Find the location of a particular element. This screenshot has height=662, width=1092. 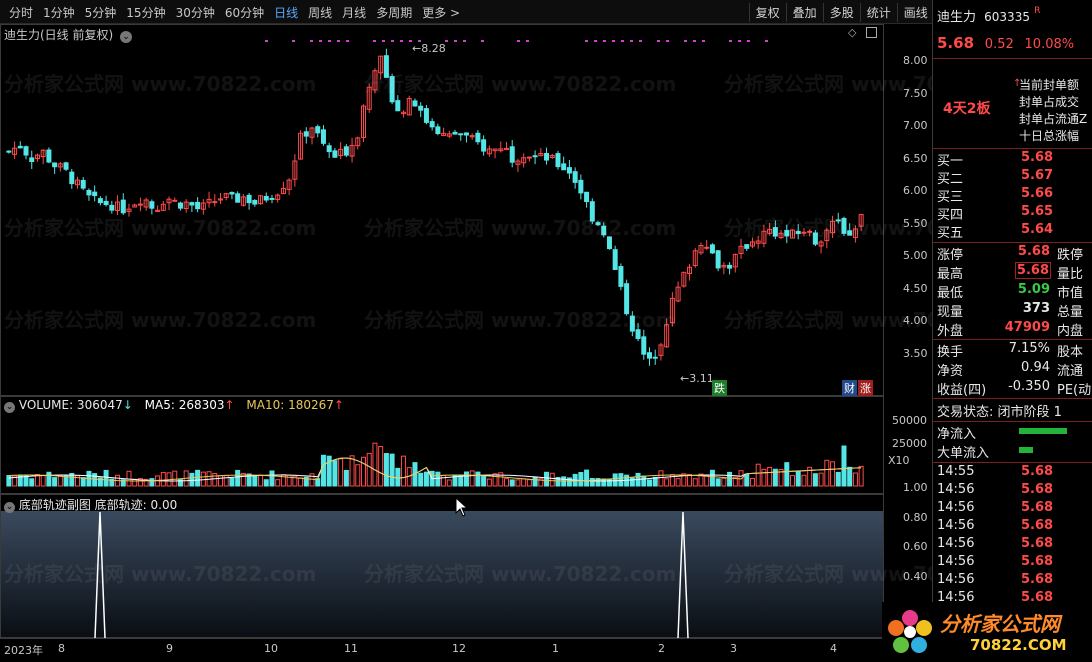

toolbar-action-button: 叠加 is located at coordinates (804, 12).